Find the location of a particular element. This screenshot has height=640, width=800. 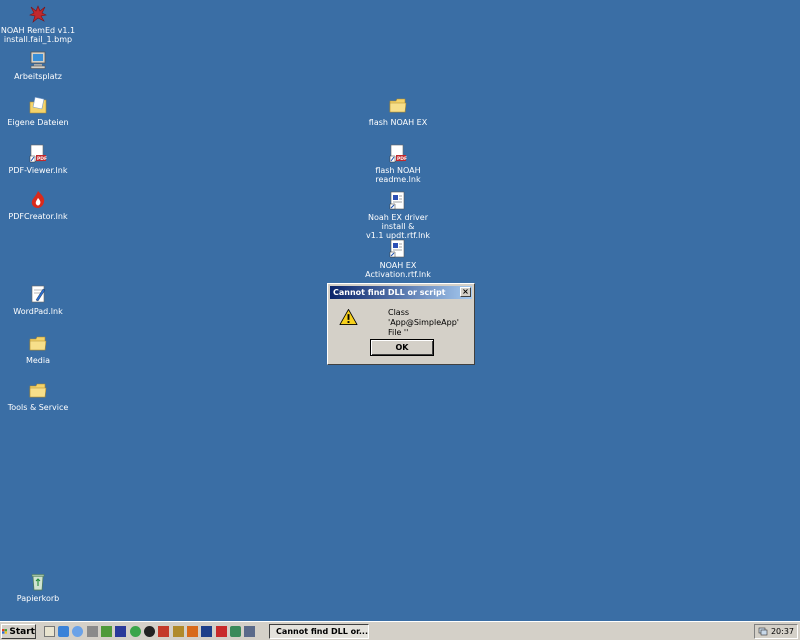

desktop-icon-label: flash NOAH EX is located at coordinates (398, 122).